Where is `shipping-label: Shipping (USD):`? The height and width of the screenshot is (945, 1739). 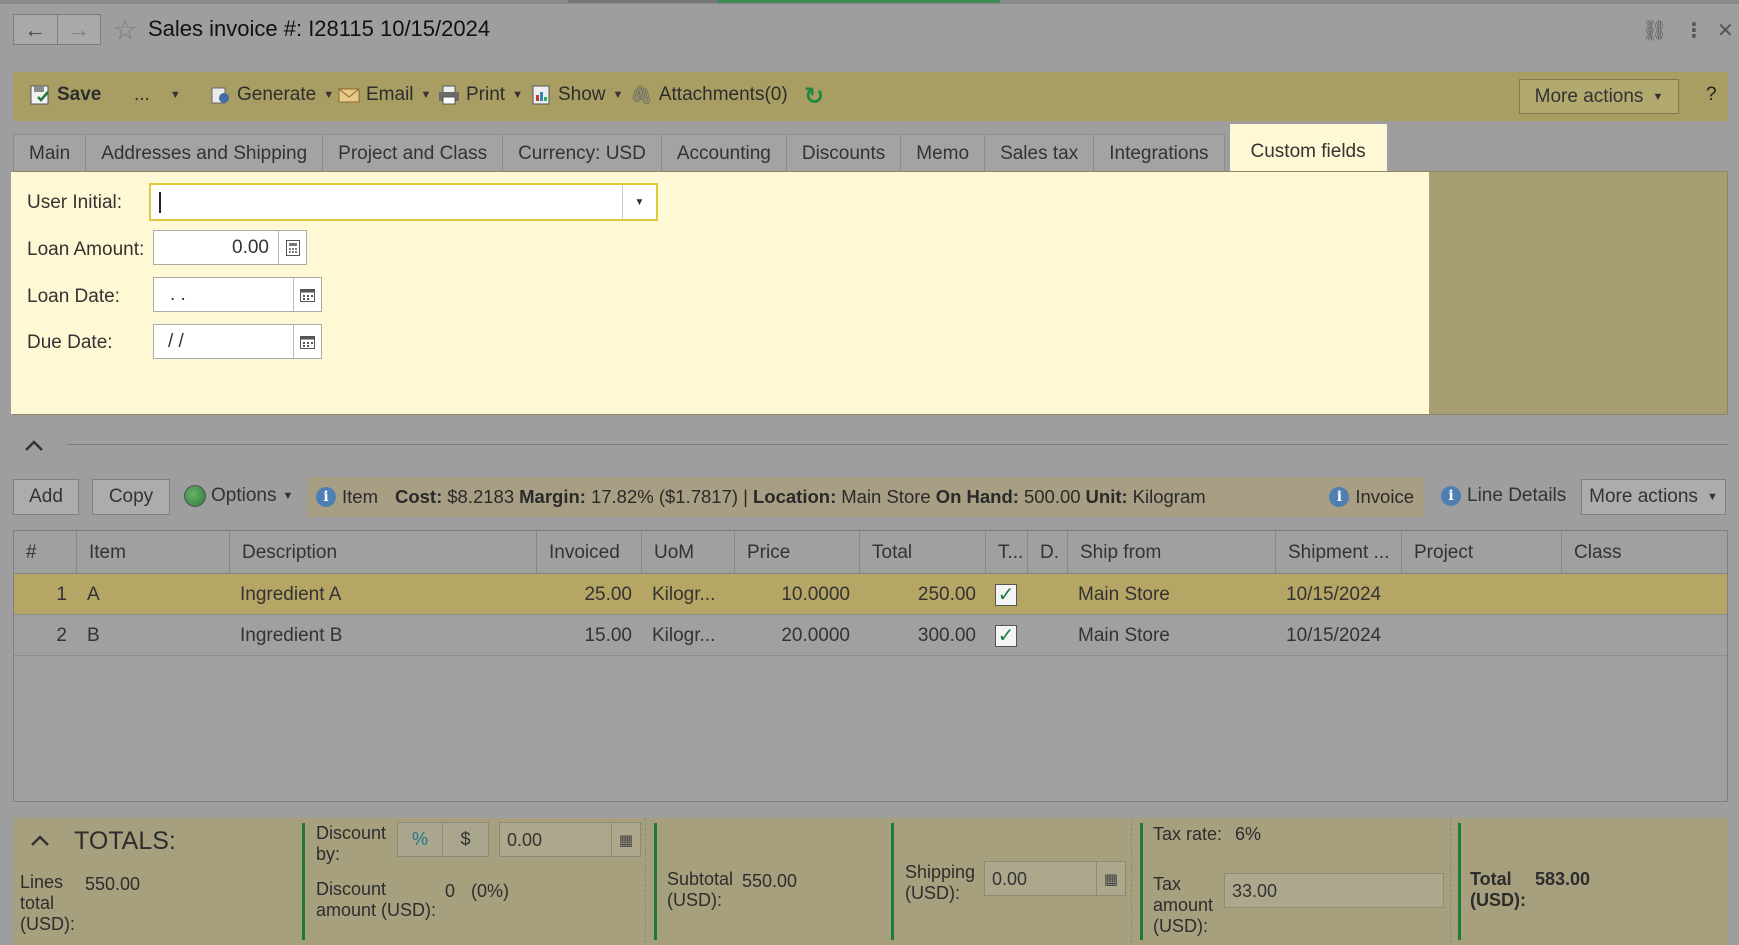
shipping-label: Shipping (USD): is located at coordinates (940, 882).